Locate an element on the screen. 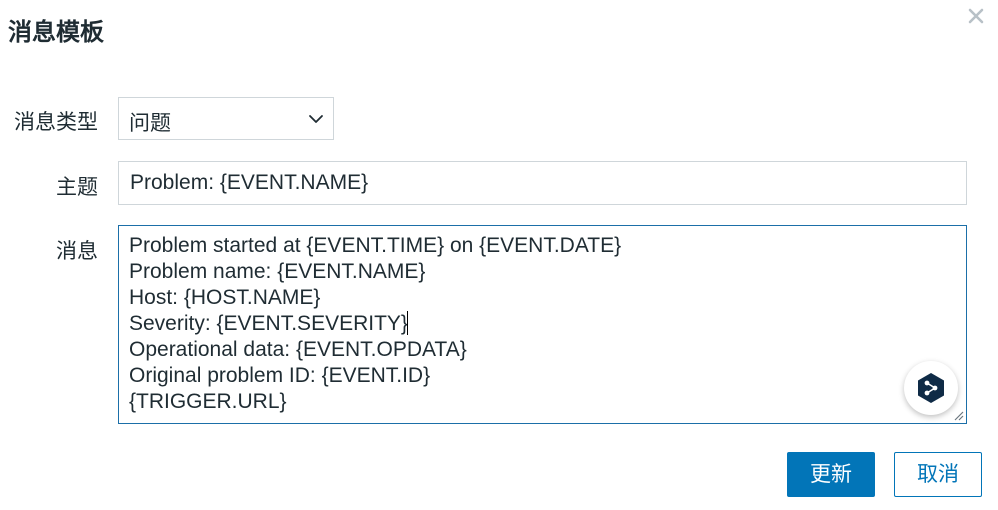 The width and height of the screenshot is (998, 510). close-button is located at coordinates (976, 16).